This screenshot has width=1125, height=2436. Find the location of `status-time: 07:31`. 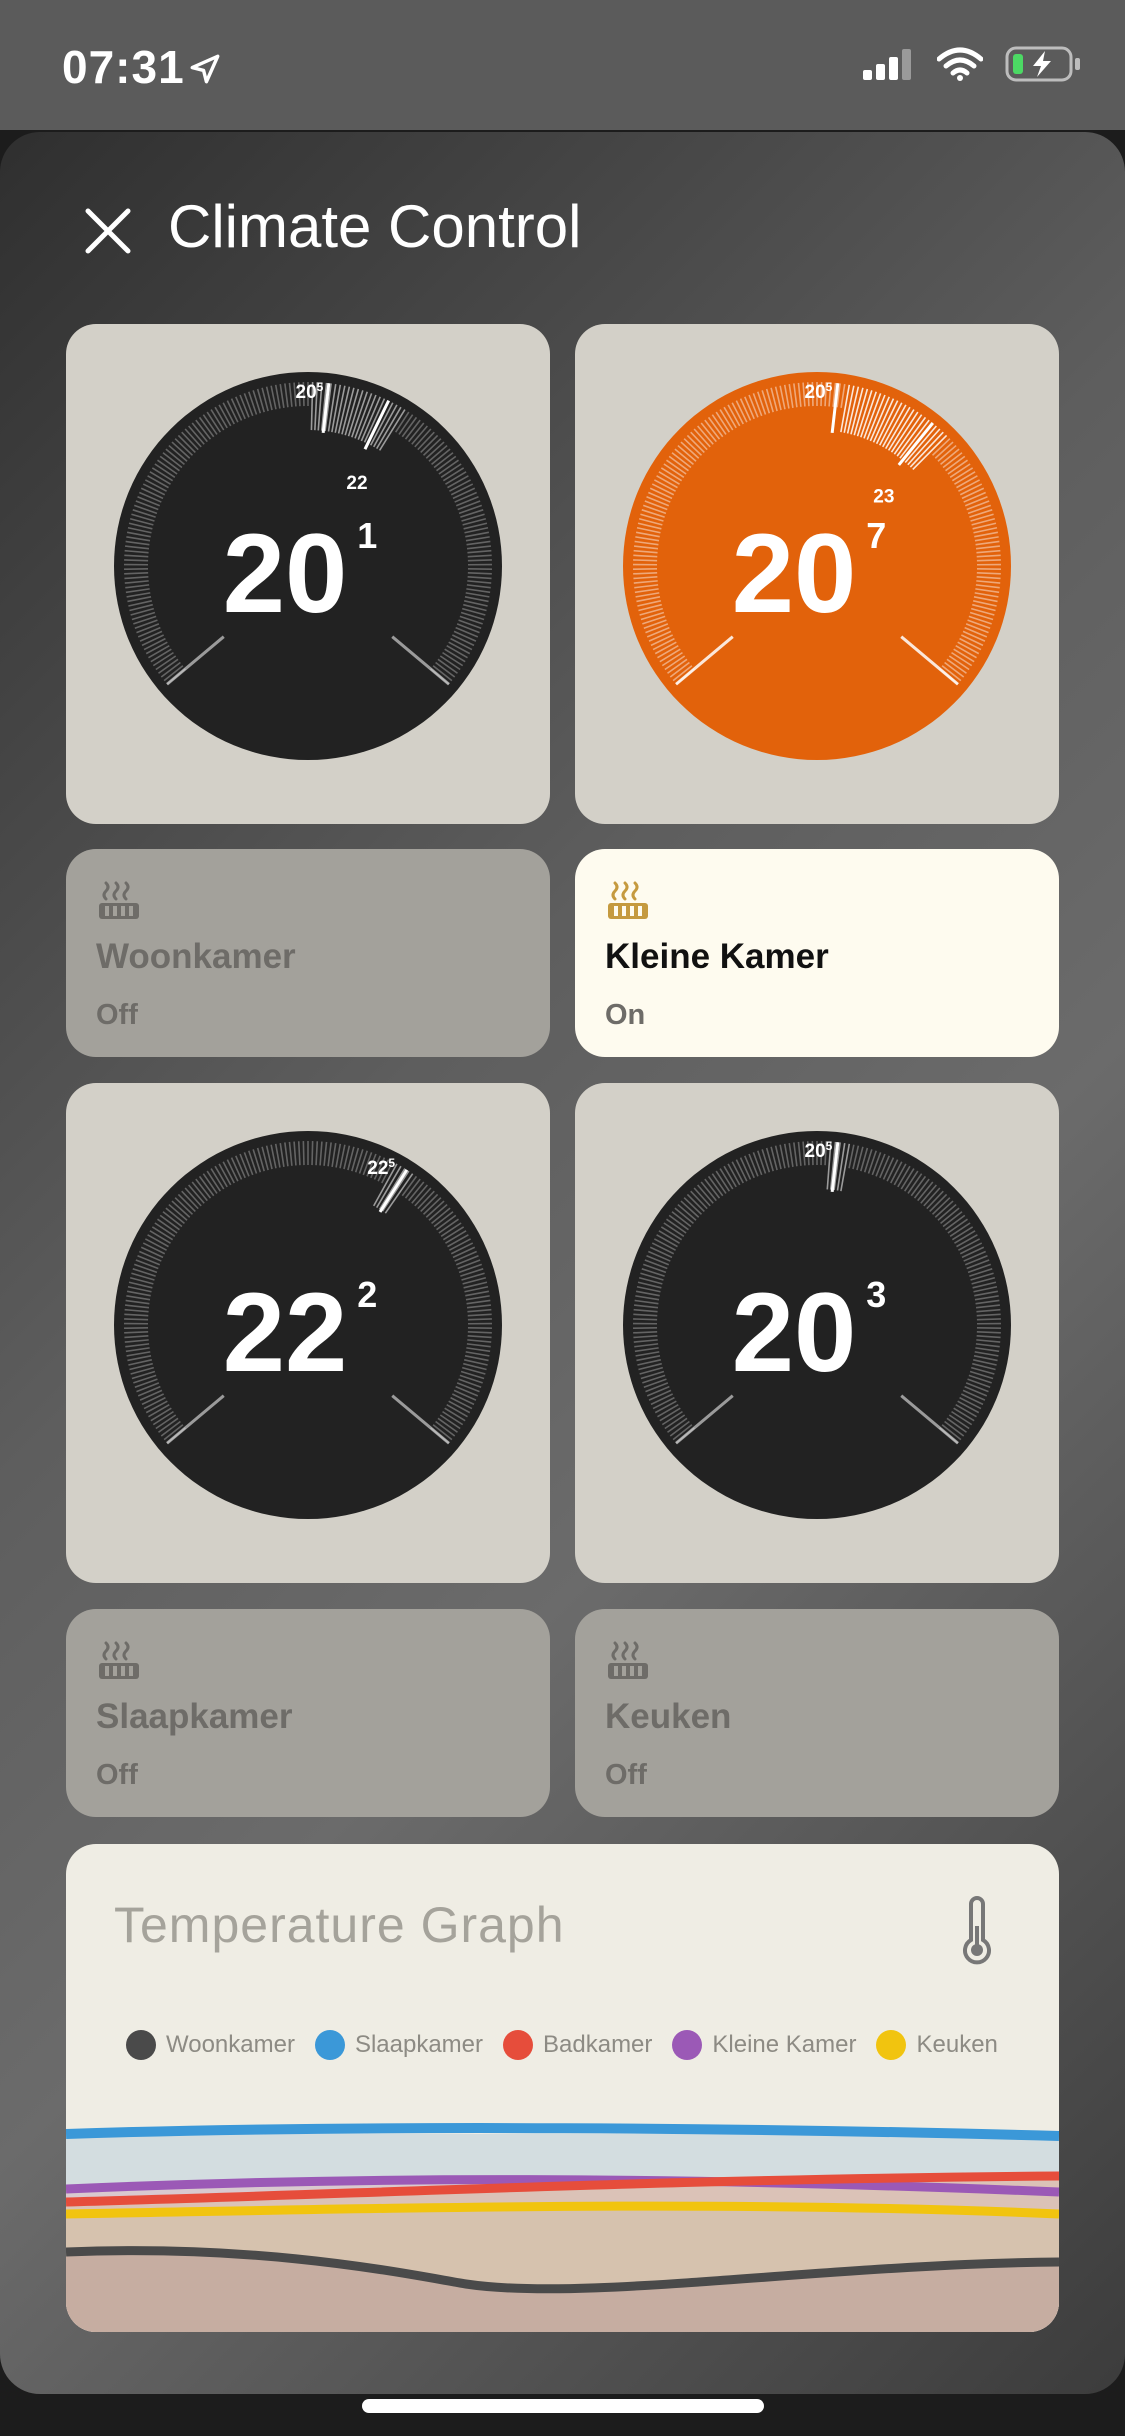

status-time: 07:31 is located at coordinates (123, 67).